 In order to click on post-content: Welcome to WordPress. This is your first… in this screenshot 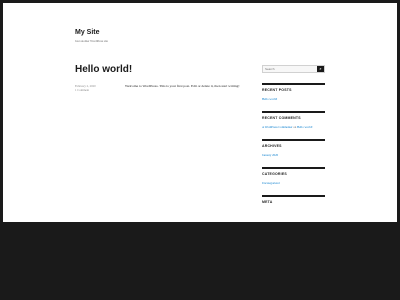, I will do `click(182, 86)`.